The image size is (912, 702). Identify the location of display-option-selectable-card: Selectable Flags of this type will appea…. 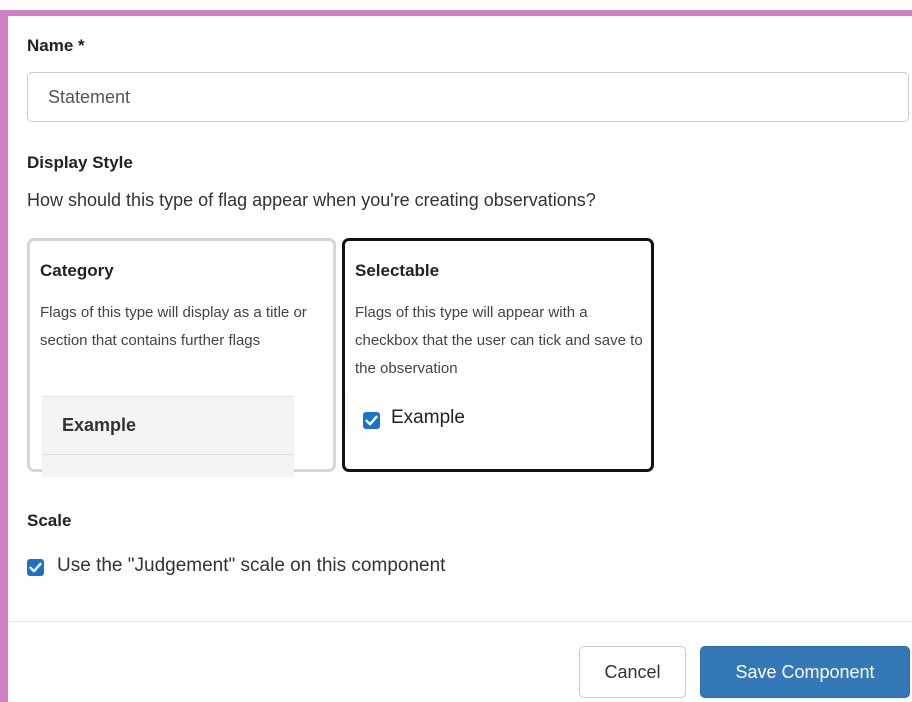
(498, 355).